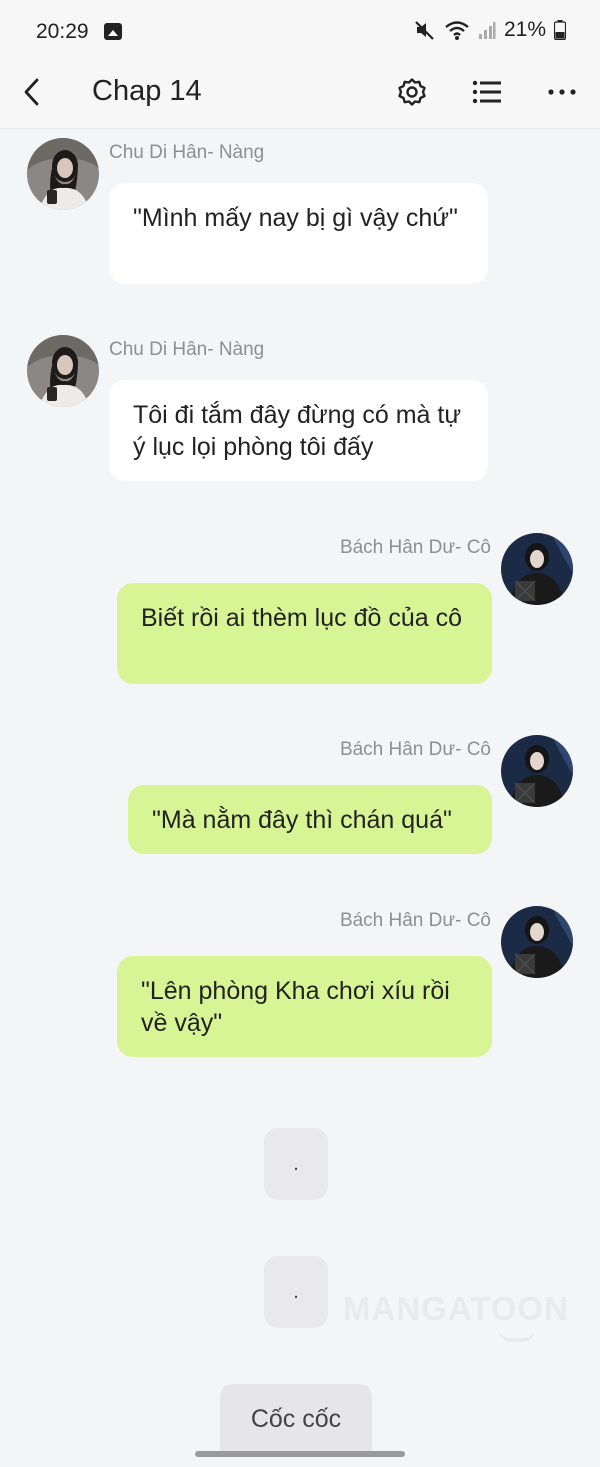  I want to click on status-bar: 20:29 21%, so click(300, 31).